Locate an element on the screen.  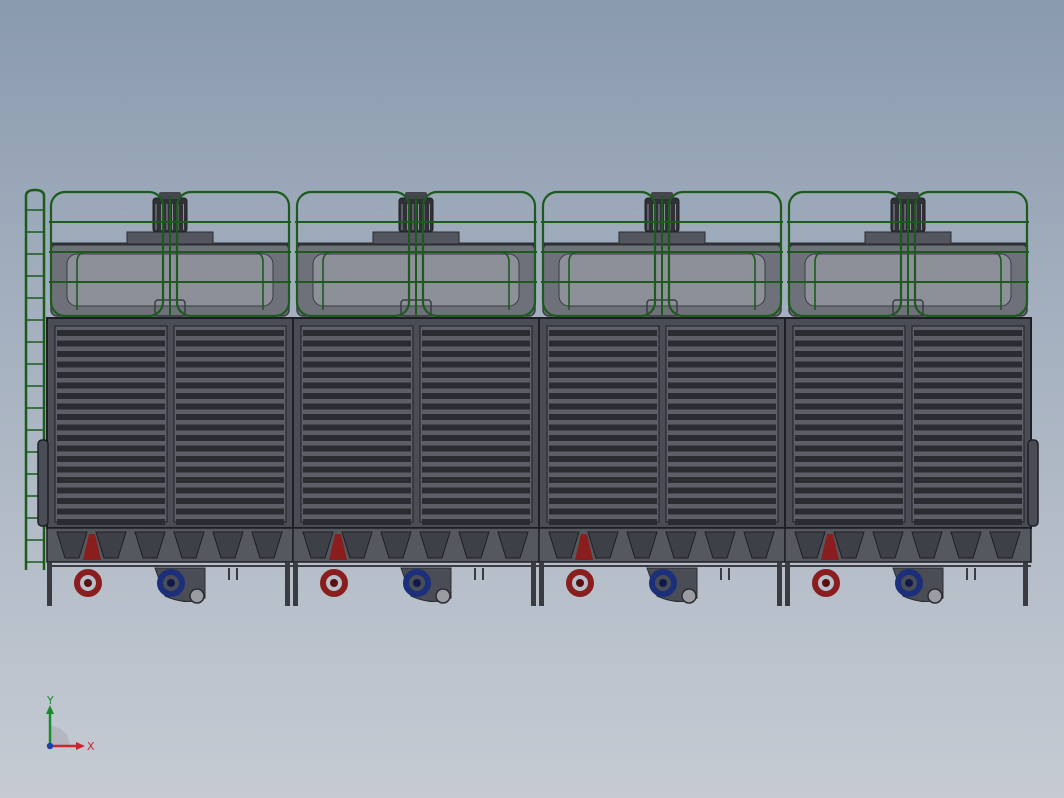
x-axis-arrowhead is located at coordinates (80, 746).